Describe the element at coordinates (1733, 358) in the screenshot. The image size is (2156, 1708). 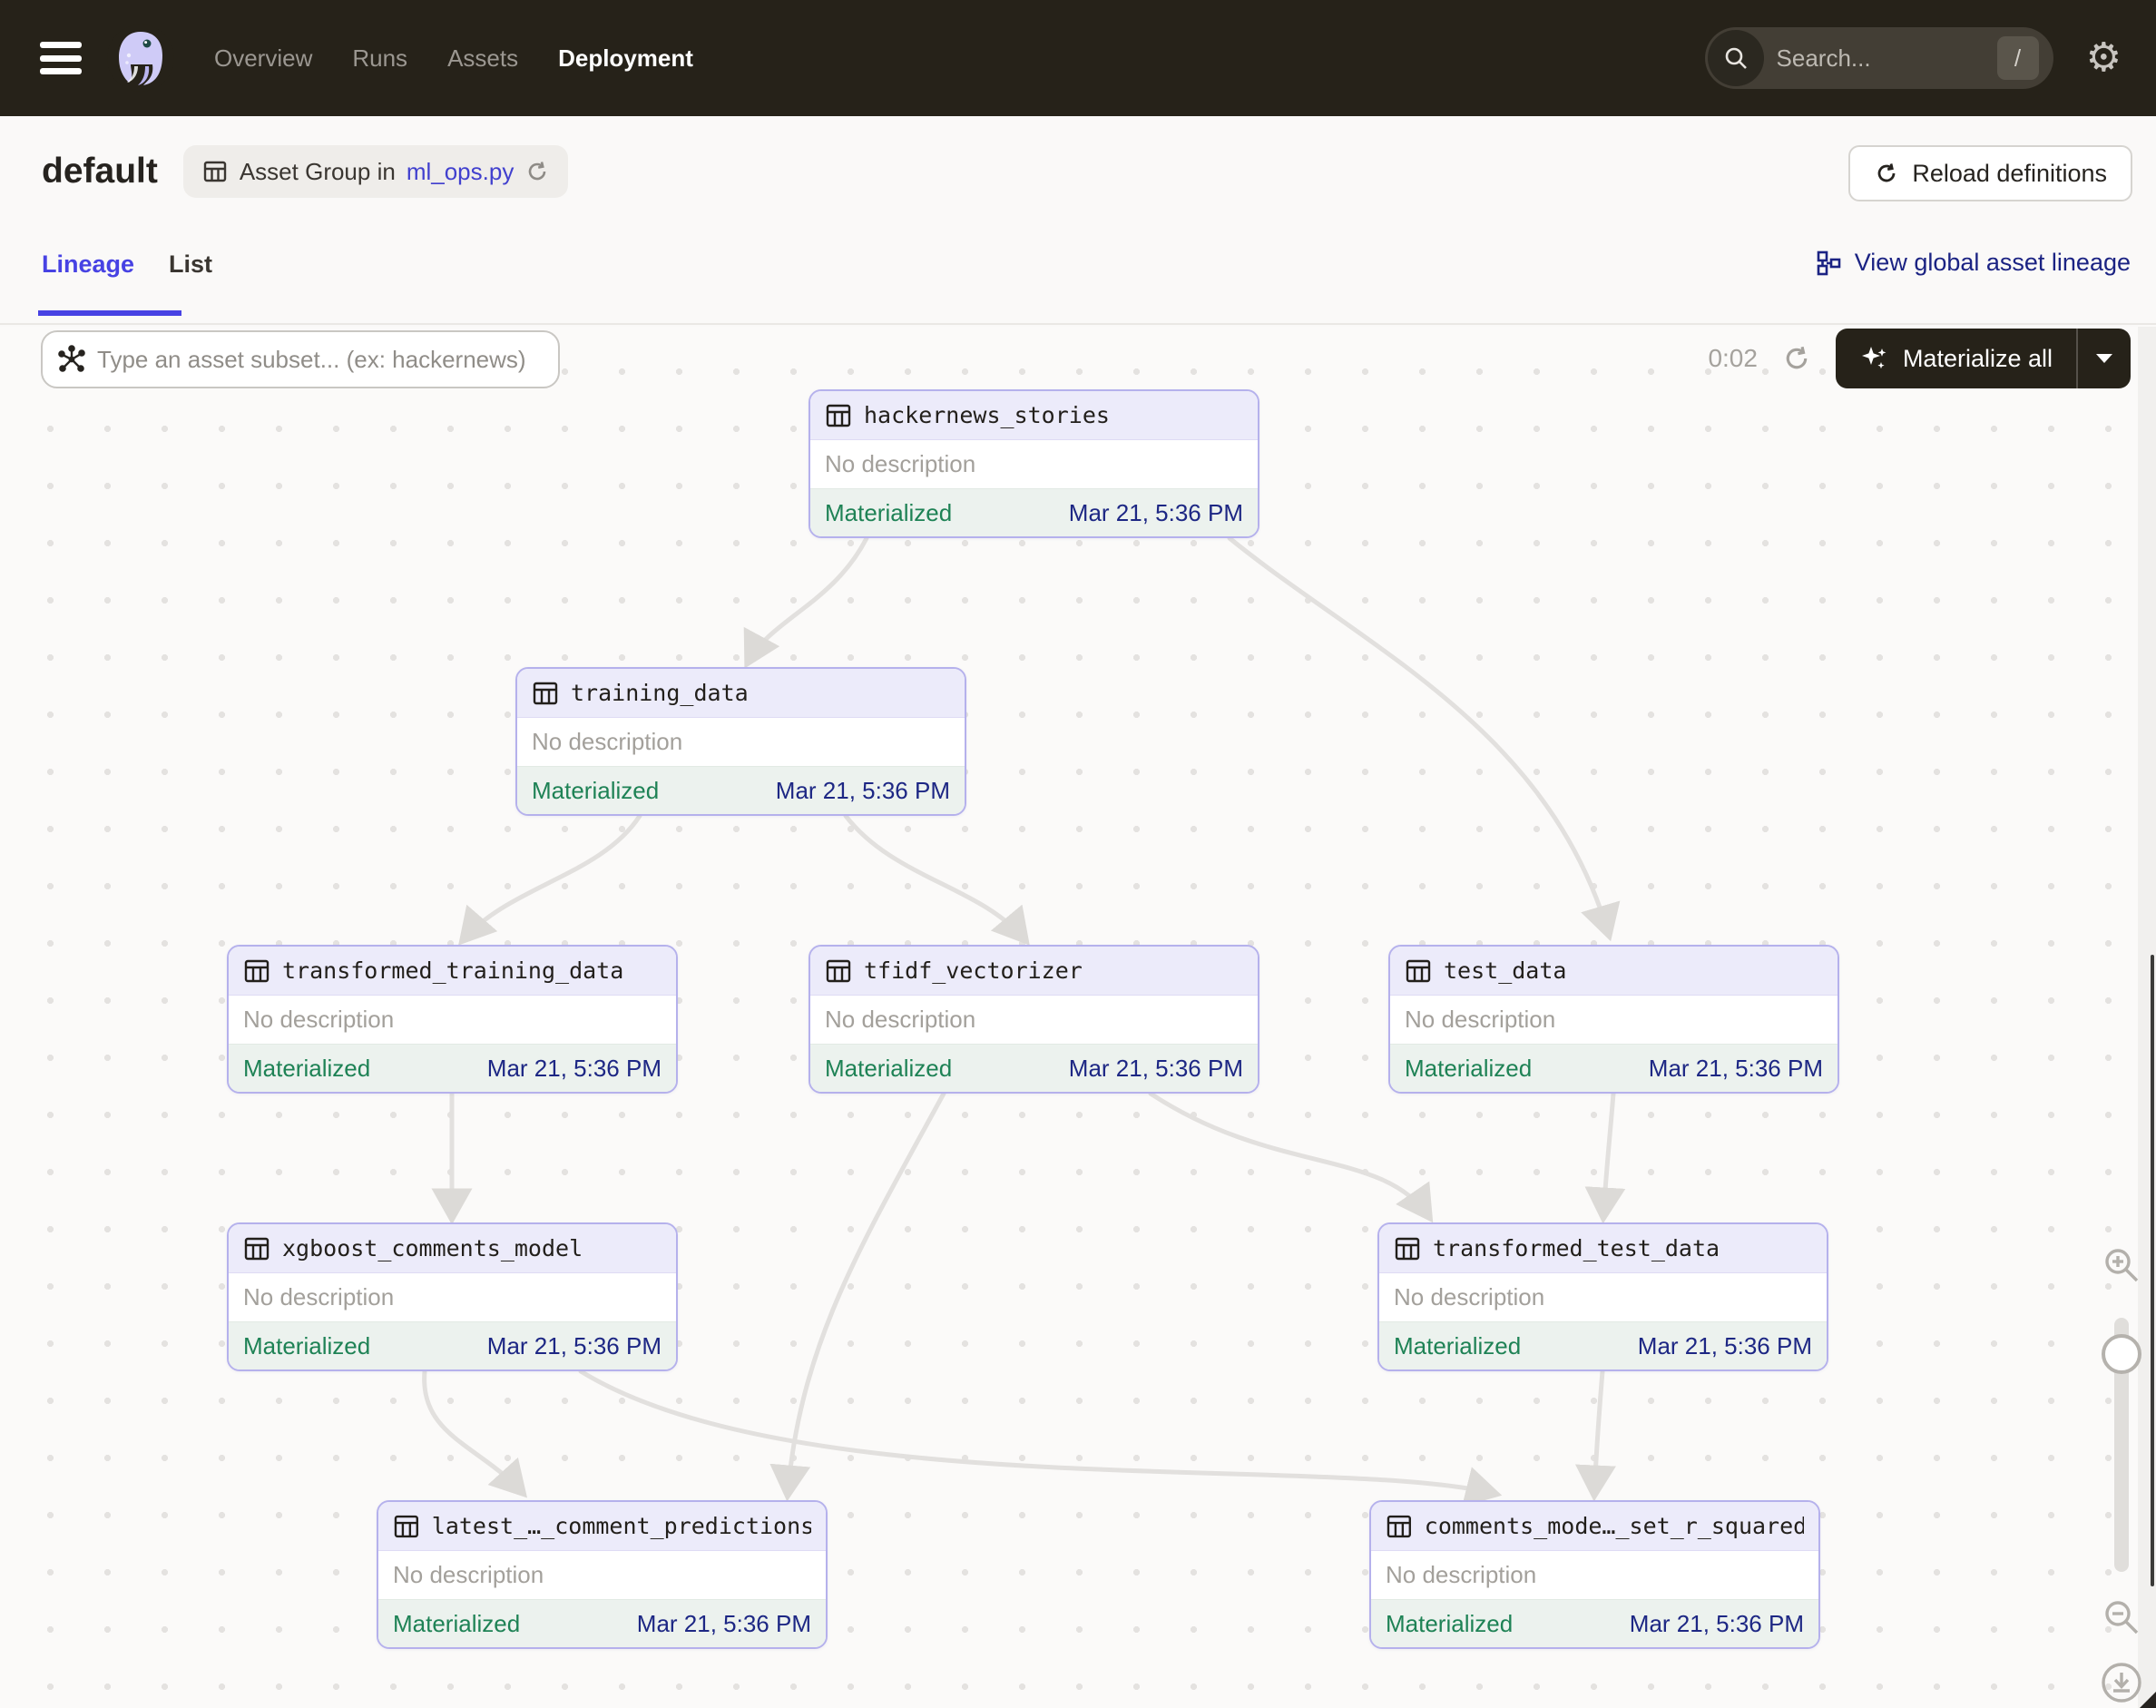
I see `refresh-timer: 0:02` at that location.